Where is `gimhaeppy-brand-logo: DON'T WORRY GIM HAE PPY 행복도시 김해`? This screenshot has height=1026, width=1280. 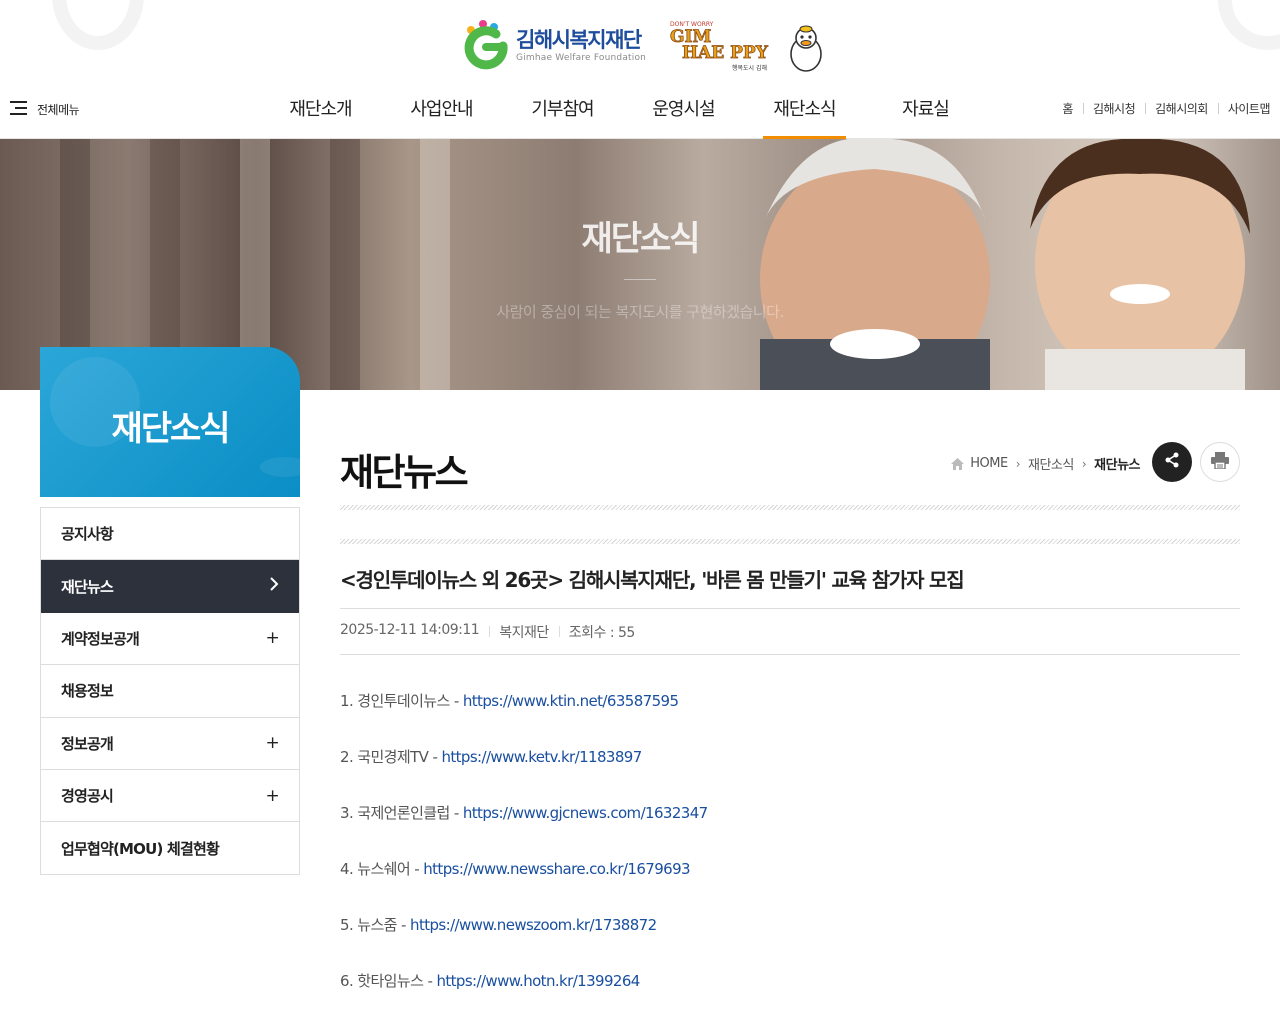
gimhaeppy-brand-logo: DON'T WORRY GIM HAE PPY 행복도시 김해 is located at coordinates (748, 46).